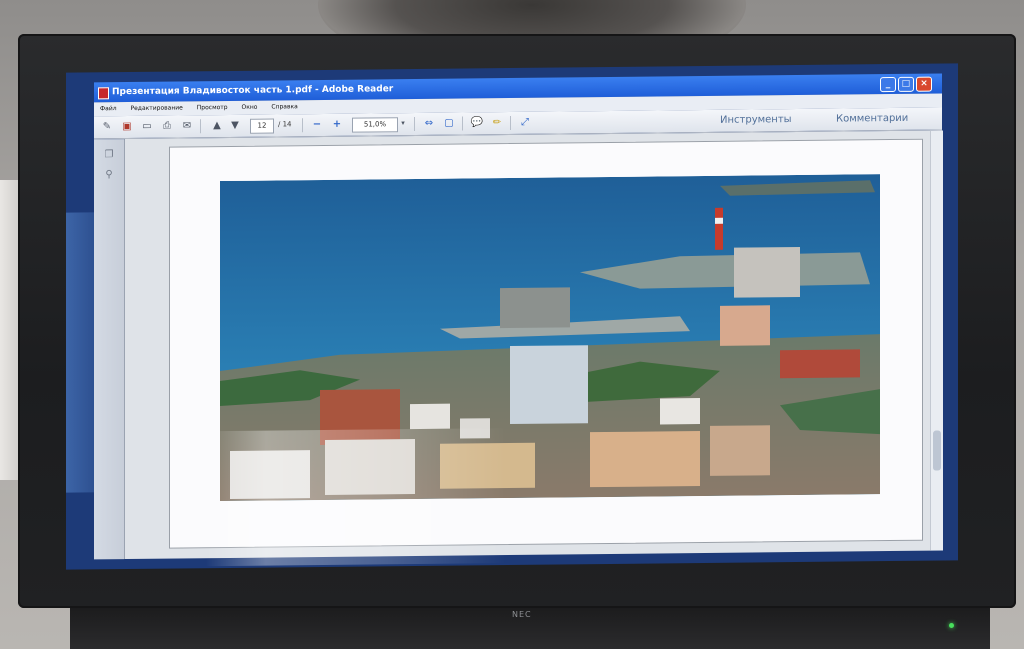  I want to click on print-icon: ⎙, so click(167, 126).